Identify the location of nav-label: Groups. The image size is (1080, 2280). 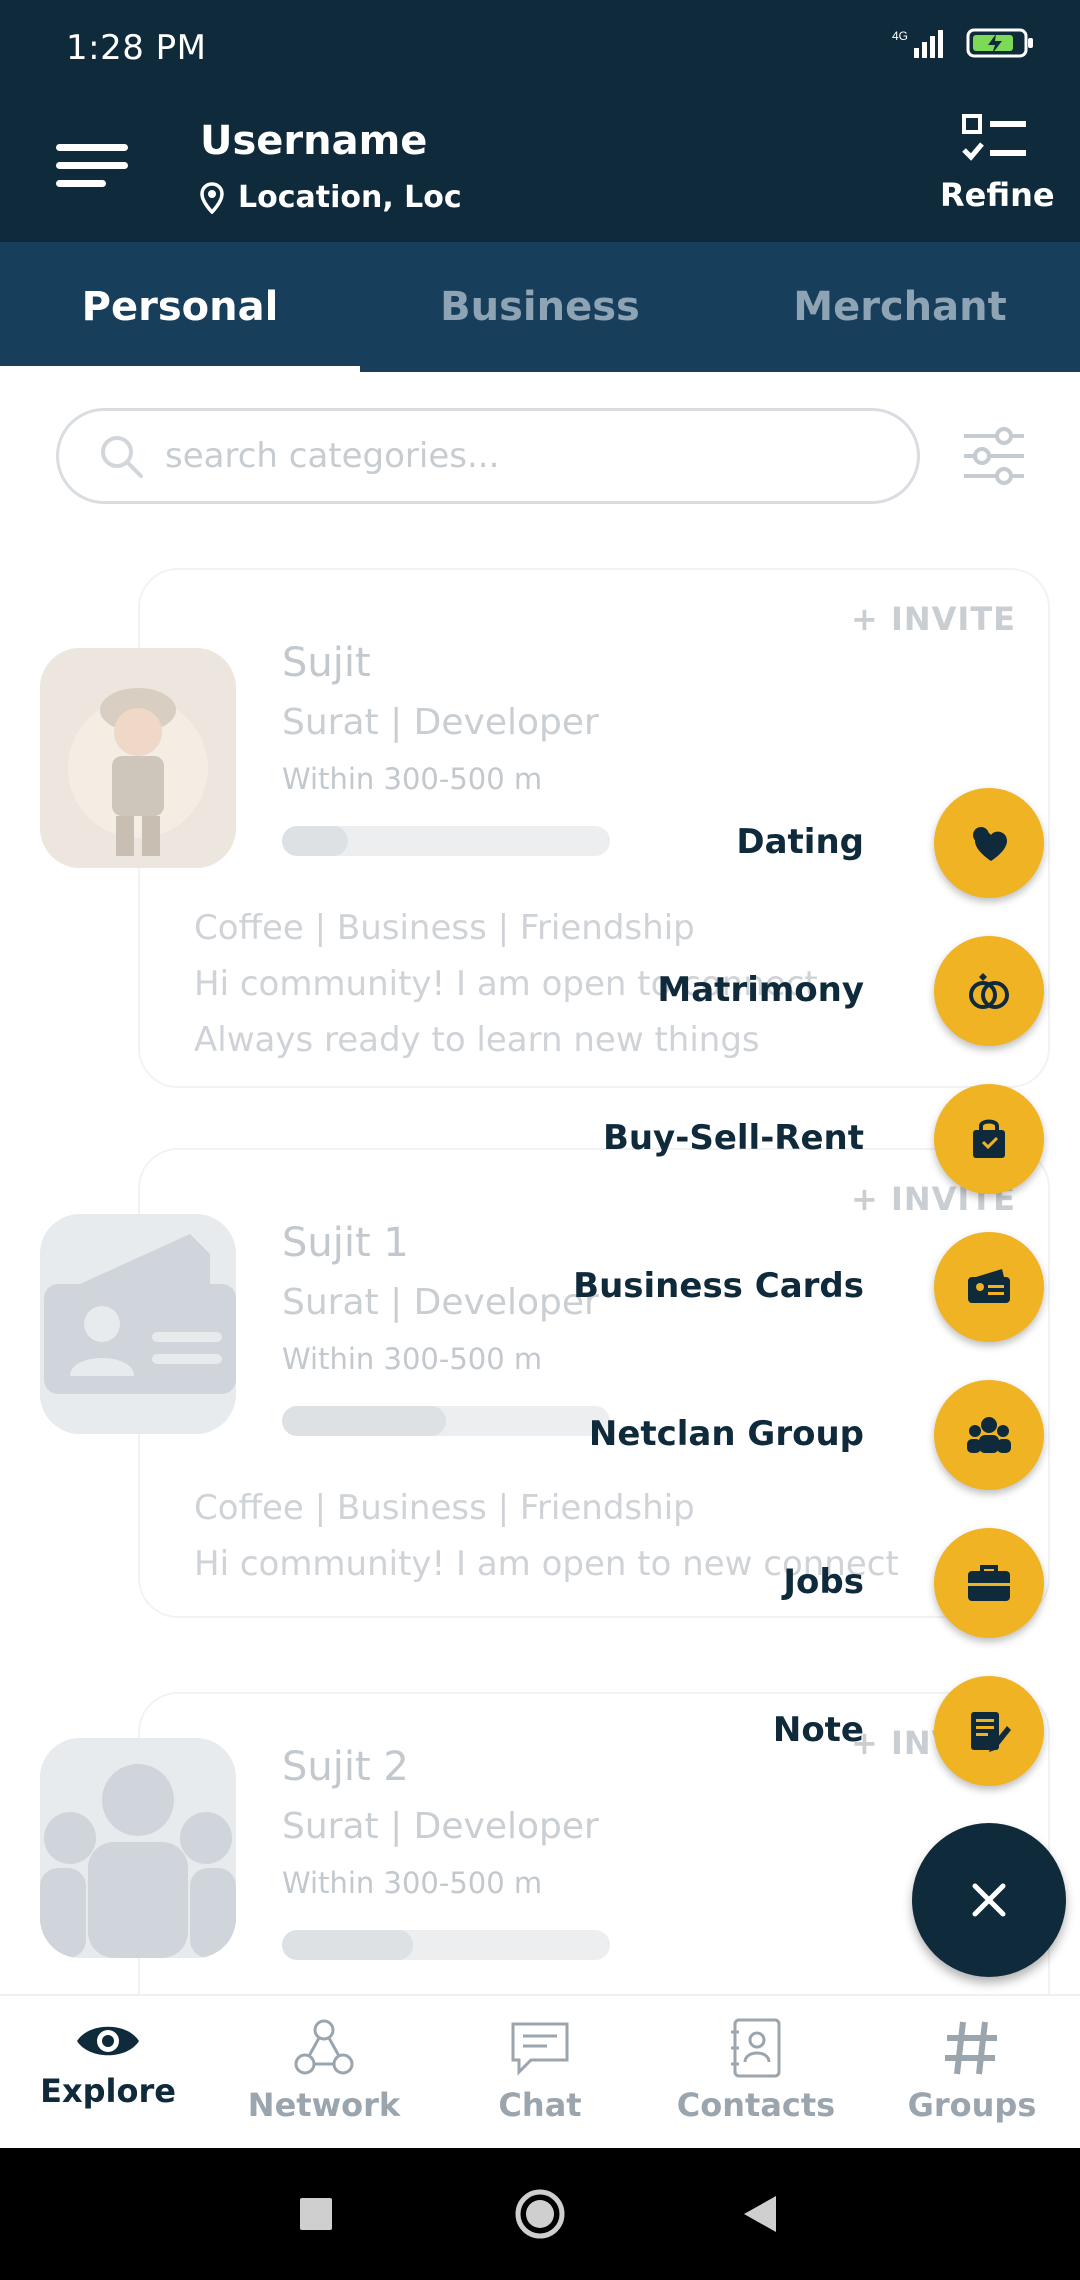
(972, 2105).